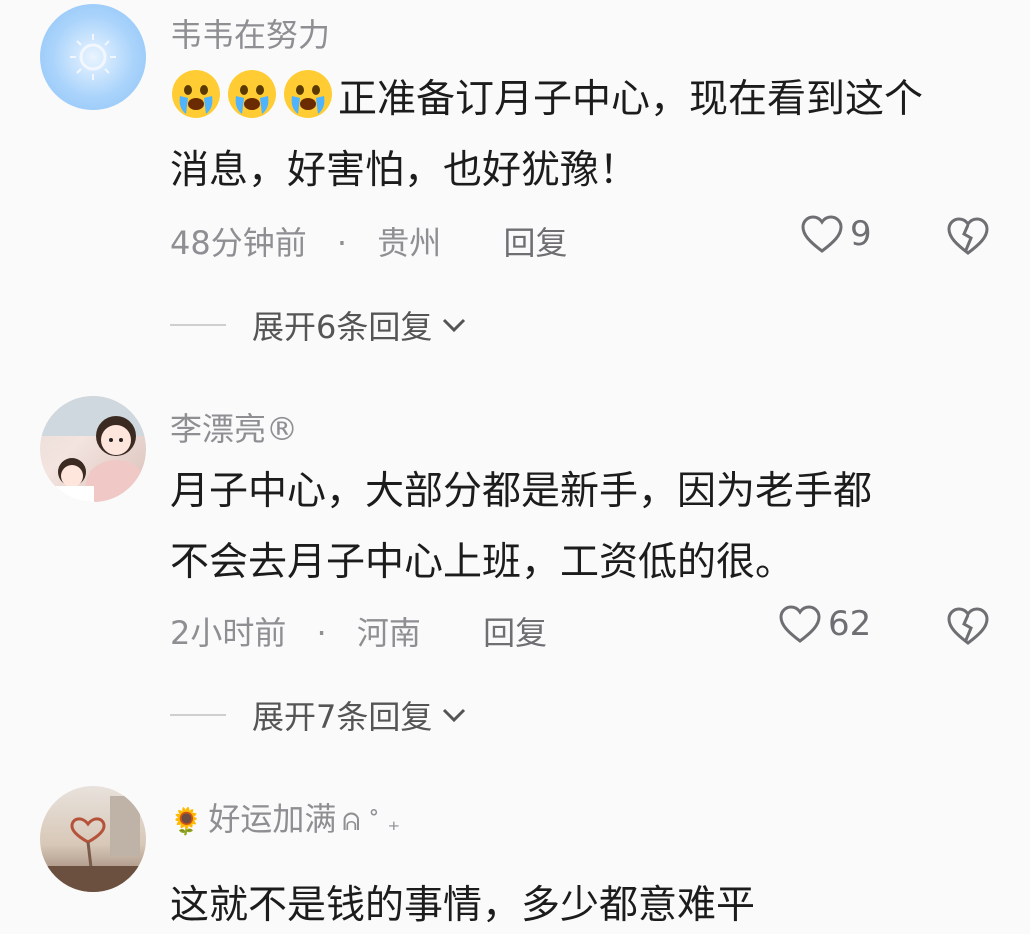  I want to click on expand-replies-button: 展开7条回复, so click(319, 715).